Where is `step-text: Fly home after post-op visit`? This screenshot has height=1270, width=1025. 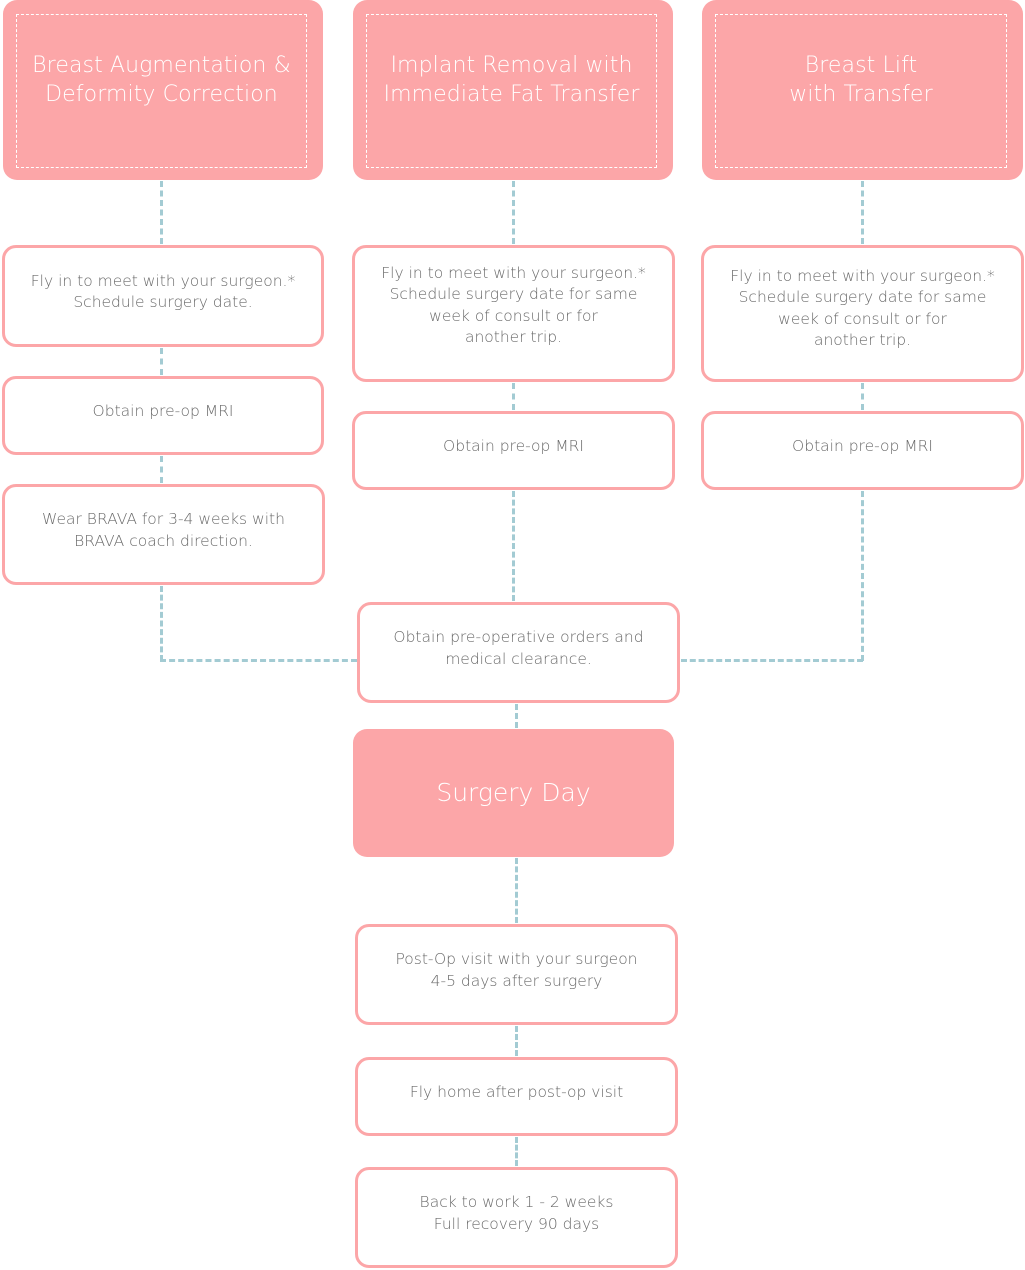
step-text: Fly home after post-op visit is located at coordinates (516, 1091).